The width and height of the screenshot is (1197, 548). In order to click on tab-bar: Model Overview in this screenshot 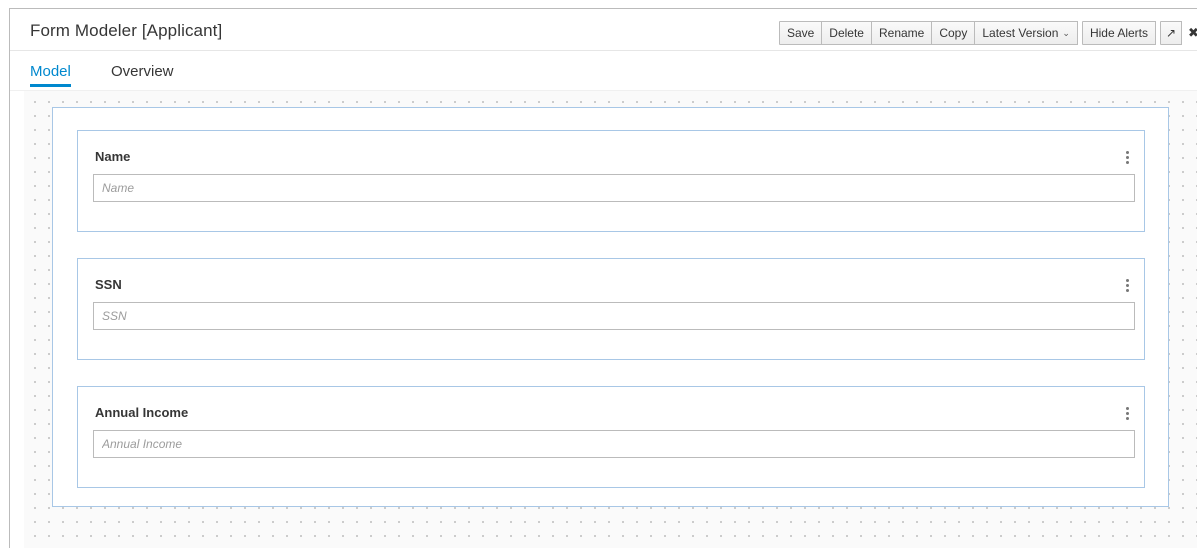, I will do `click(603, 71)`.